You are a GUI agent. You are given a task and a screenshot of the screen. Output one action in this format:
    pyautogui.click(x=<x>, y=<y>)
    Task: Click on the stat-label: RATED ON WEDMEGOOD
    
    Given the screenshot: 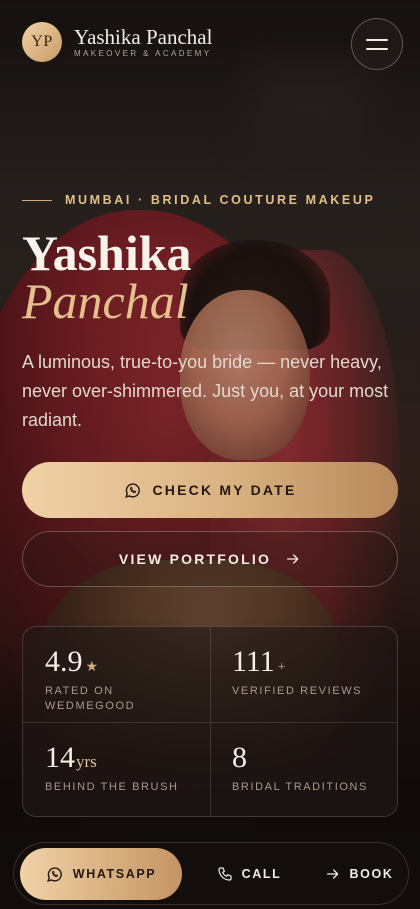 What is the action you would take?
    pyautogui.click(x=90, y=698)
    